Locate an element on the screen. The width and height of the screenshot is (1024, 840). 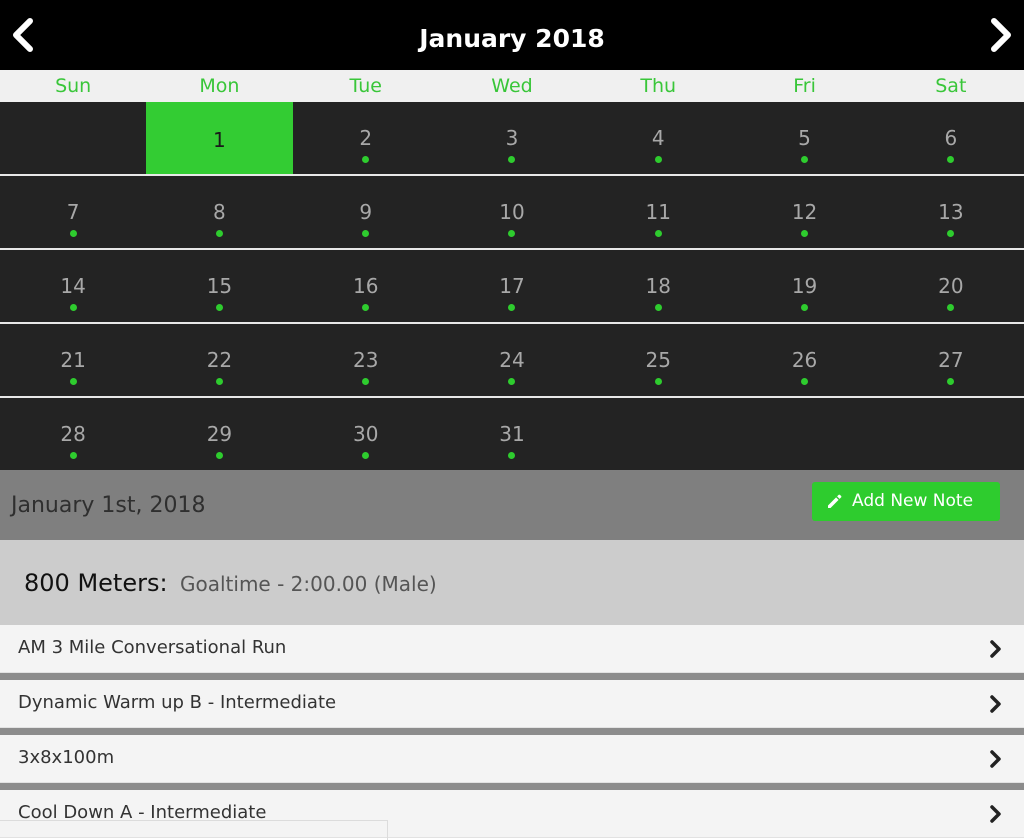
day-cell-4: 4 is located at coordinates (658, 138).